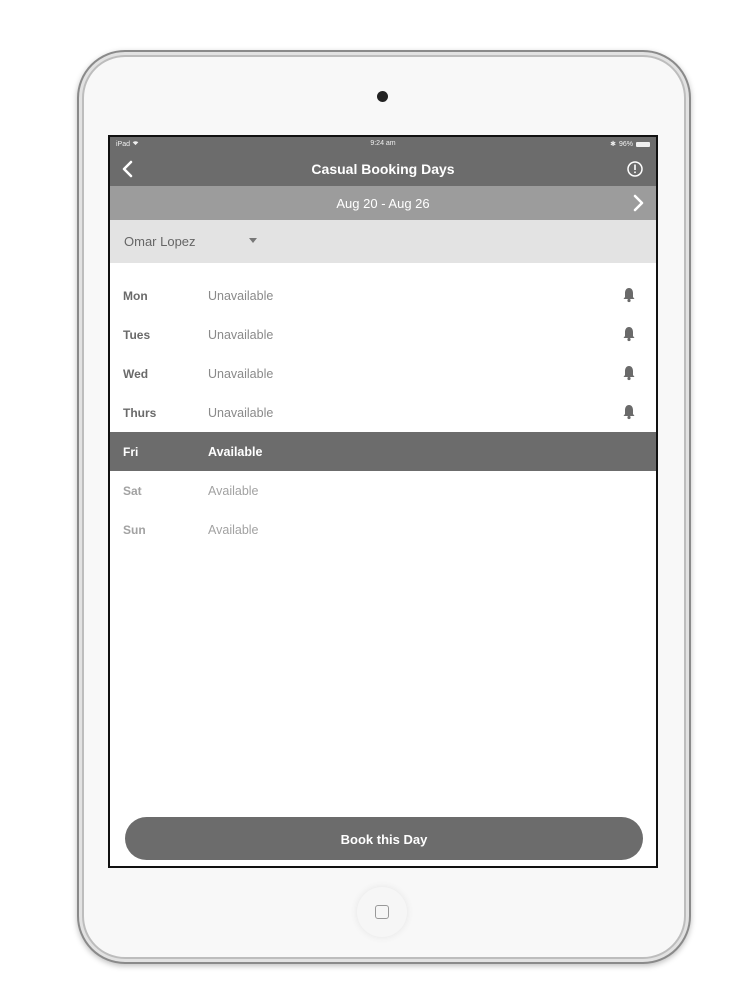 The image size is (750, 1000). What do you see at coordinates (135, 296) in the screenshot?
I see `day-name: Mon` at bounding box center [135, 296].